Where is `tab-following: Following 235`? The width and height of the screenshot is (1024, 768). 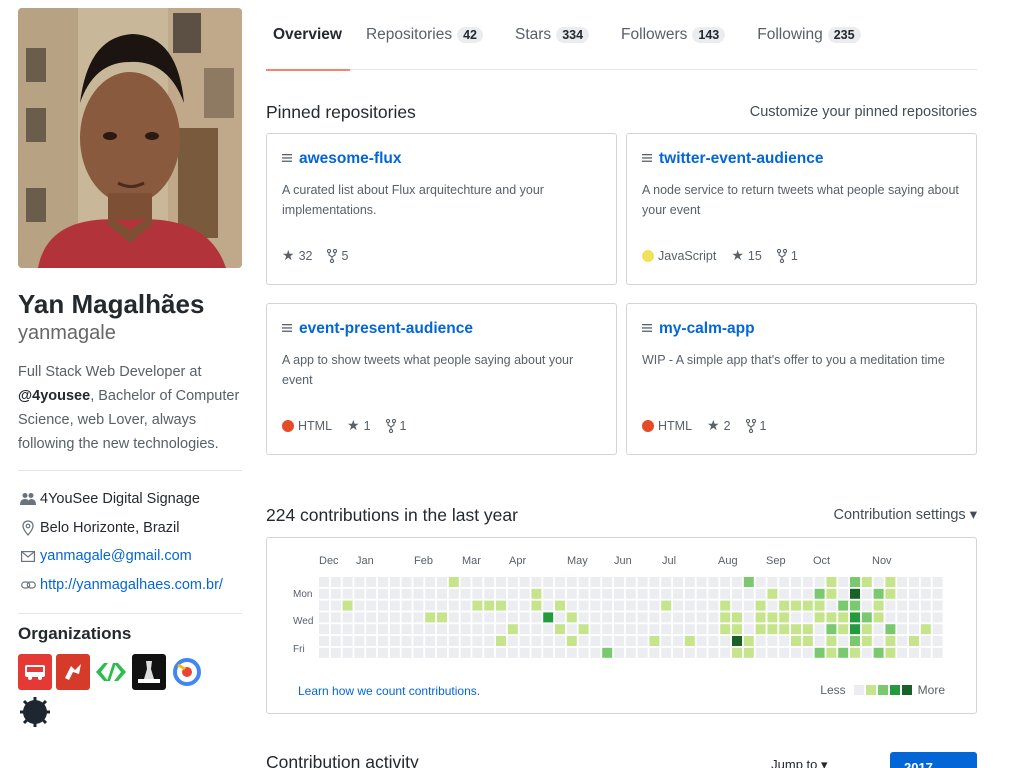
tab-following: Following 235 is located at coordinates (808, 35).